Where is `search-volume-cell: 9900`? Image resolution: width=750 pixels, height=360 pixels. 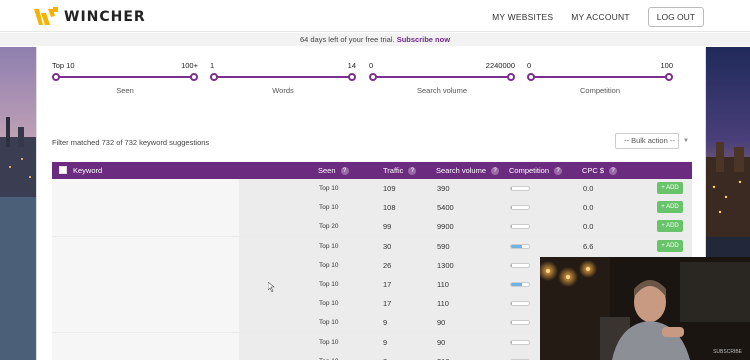 search-volume-cell: 9900 is located at coordinates (445, 227).